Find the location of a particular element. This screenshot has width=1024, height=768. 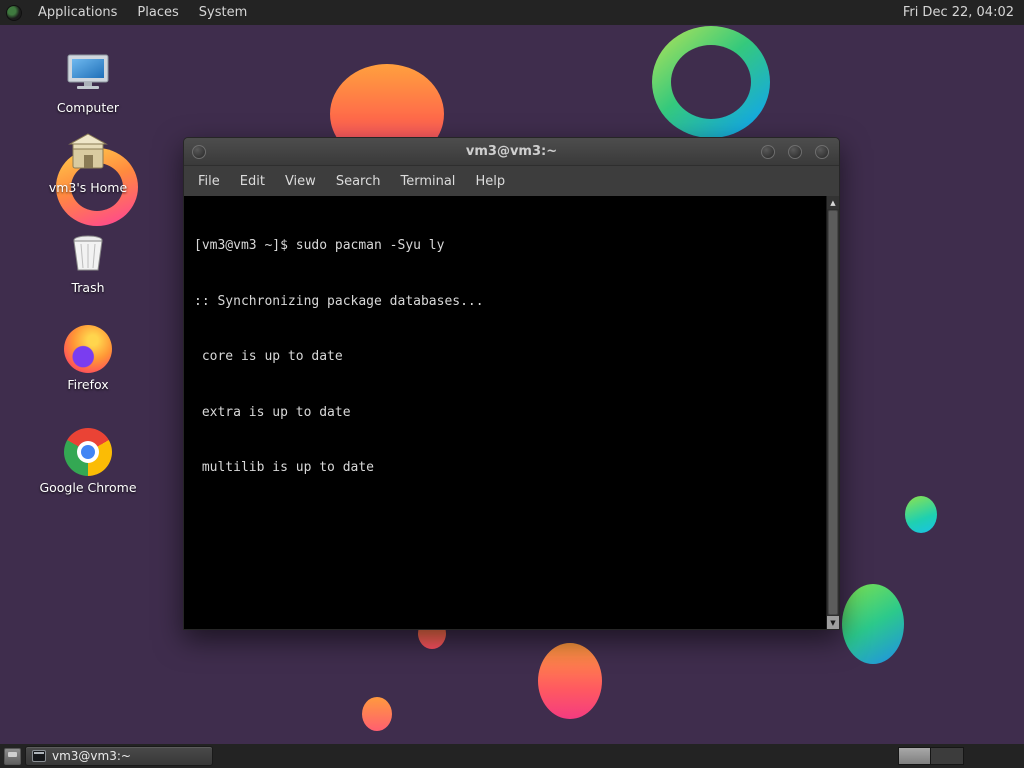

scrollbar: ▲ ▼ is located at coordinates (832, 412).